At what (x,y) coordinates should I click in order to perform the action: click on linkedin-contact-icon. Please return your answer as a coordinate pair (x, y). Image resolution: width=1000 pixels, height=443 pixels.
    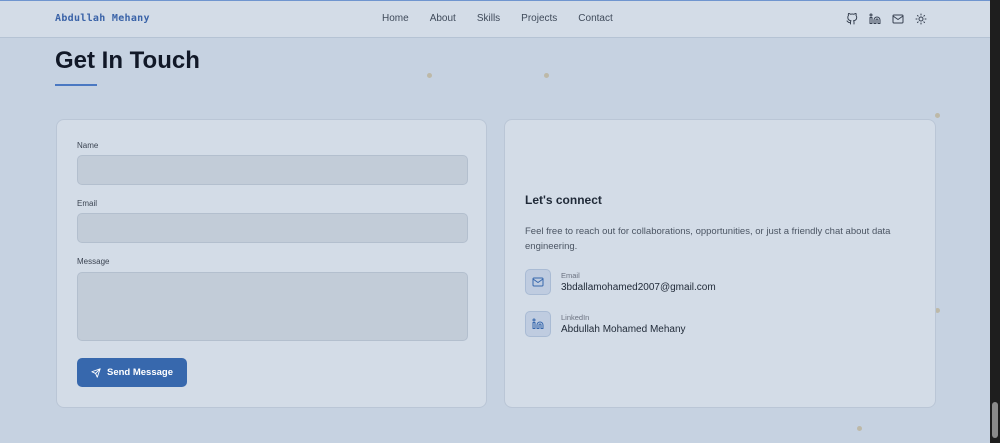
    Looking at the image, I should click on (538, 324).